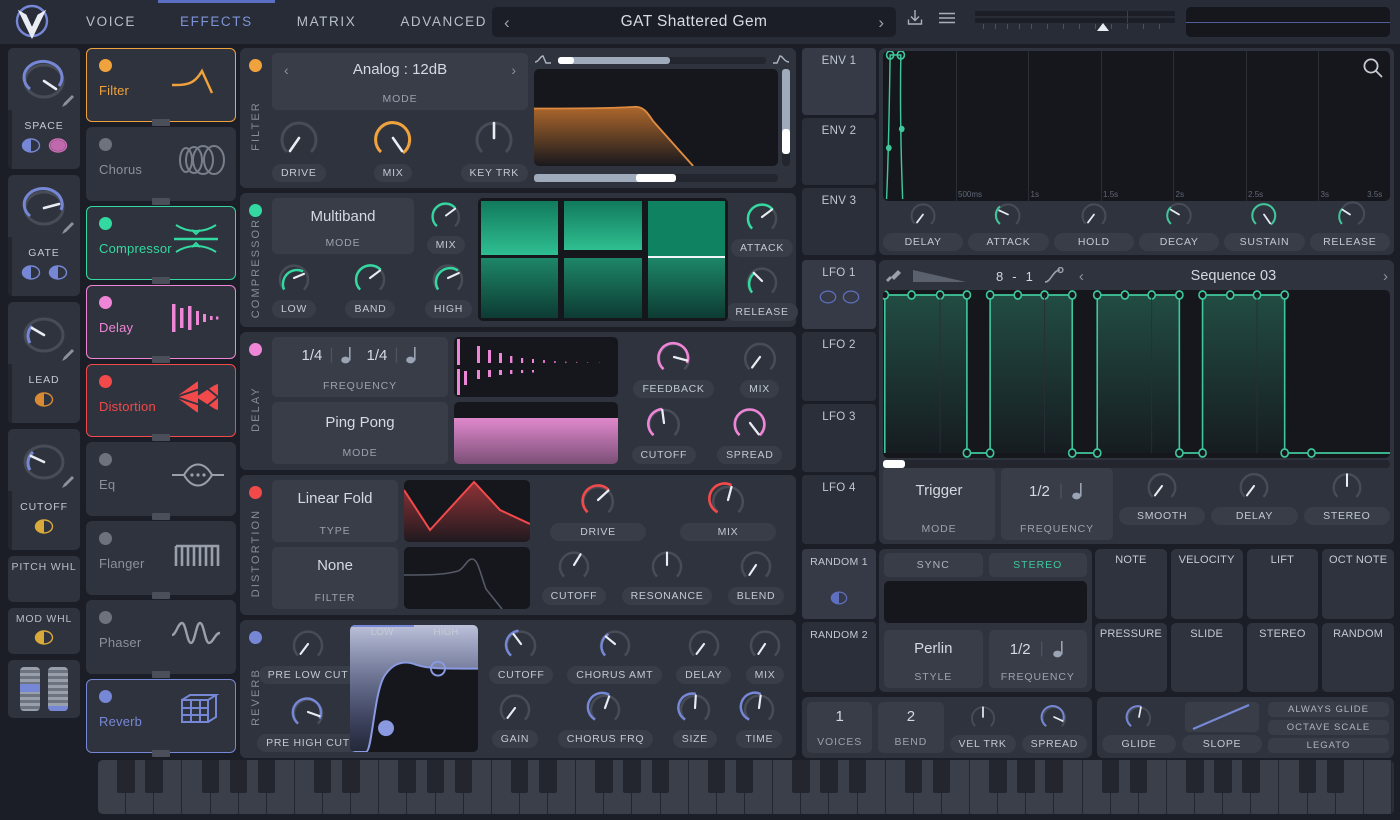  I want to click on mod-source-stereo: STEREO, so click(1282, 657).